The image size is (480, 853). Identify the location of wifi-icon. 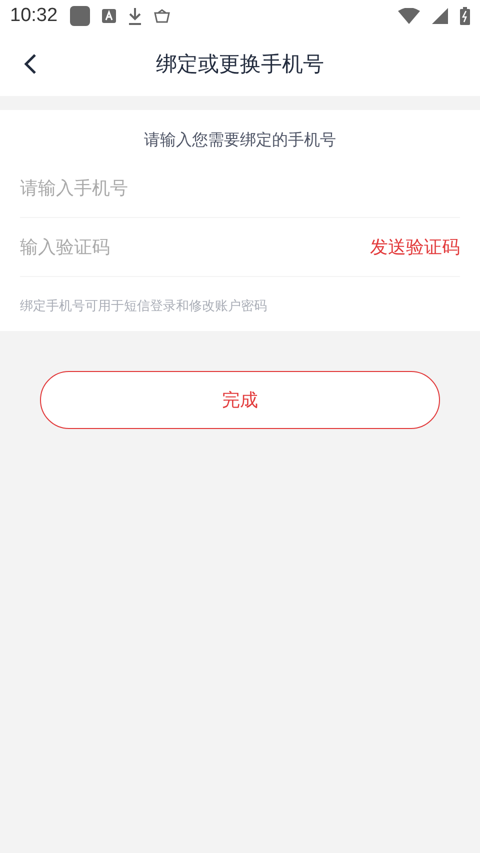
(409, 16).